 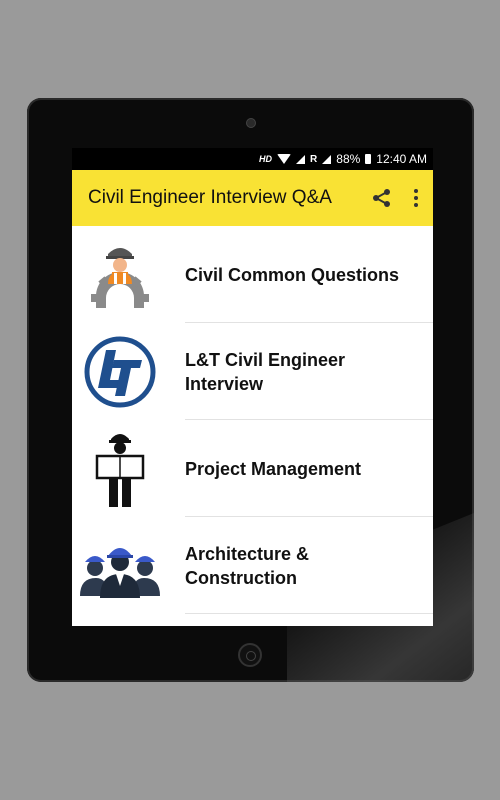 I want to click on list-item: Architecture & Construction, so click(x=252, y=565).